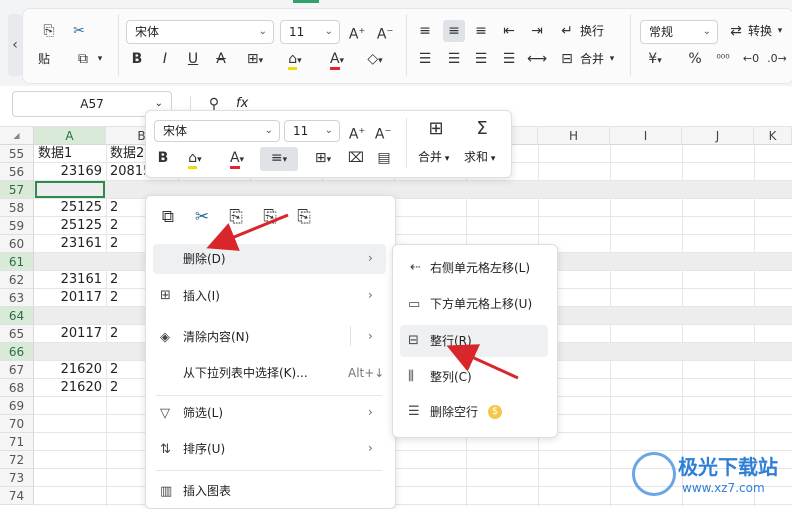  I want to click on arrow-to-delete, so click(247, 232).